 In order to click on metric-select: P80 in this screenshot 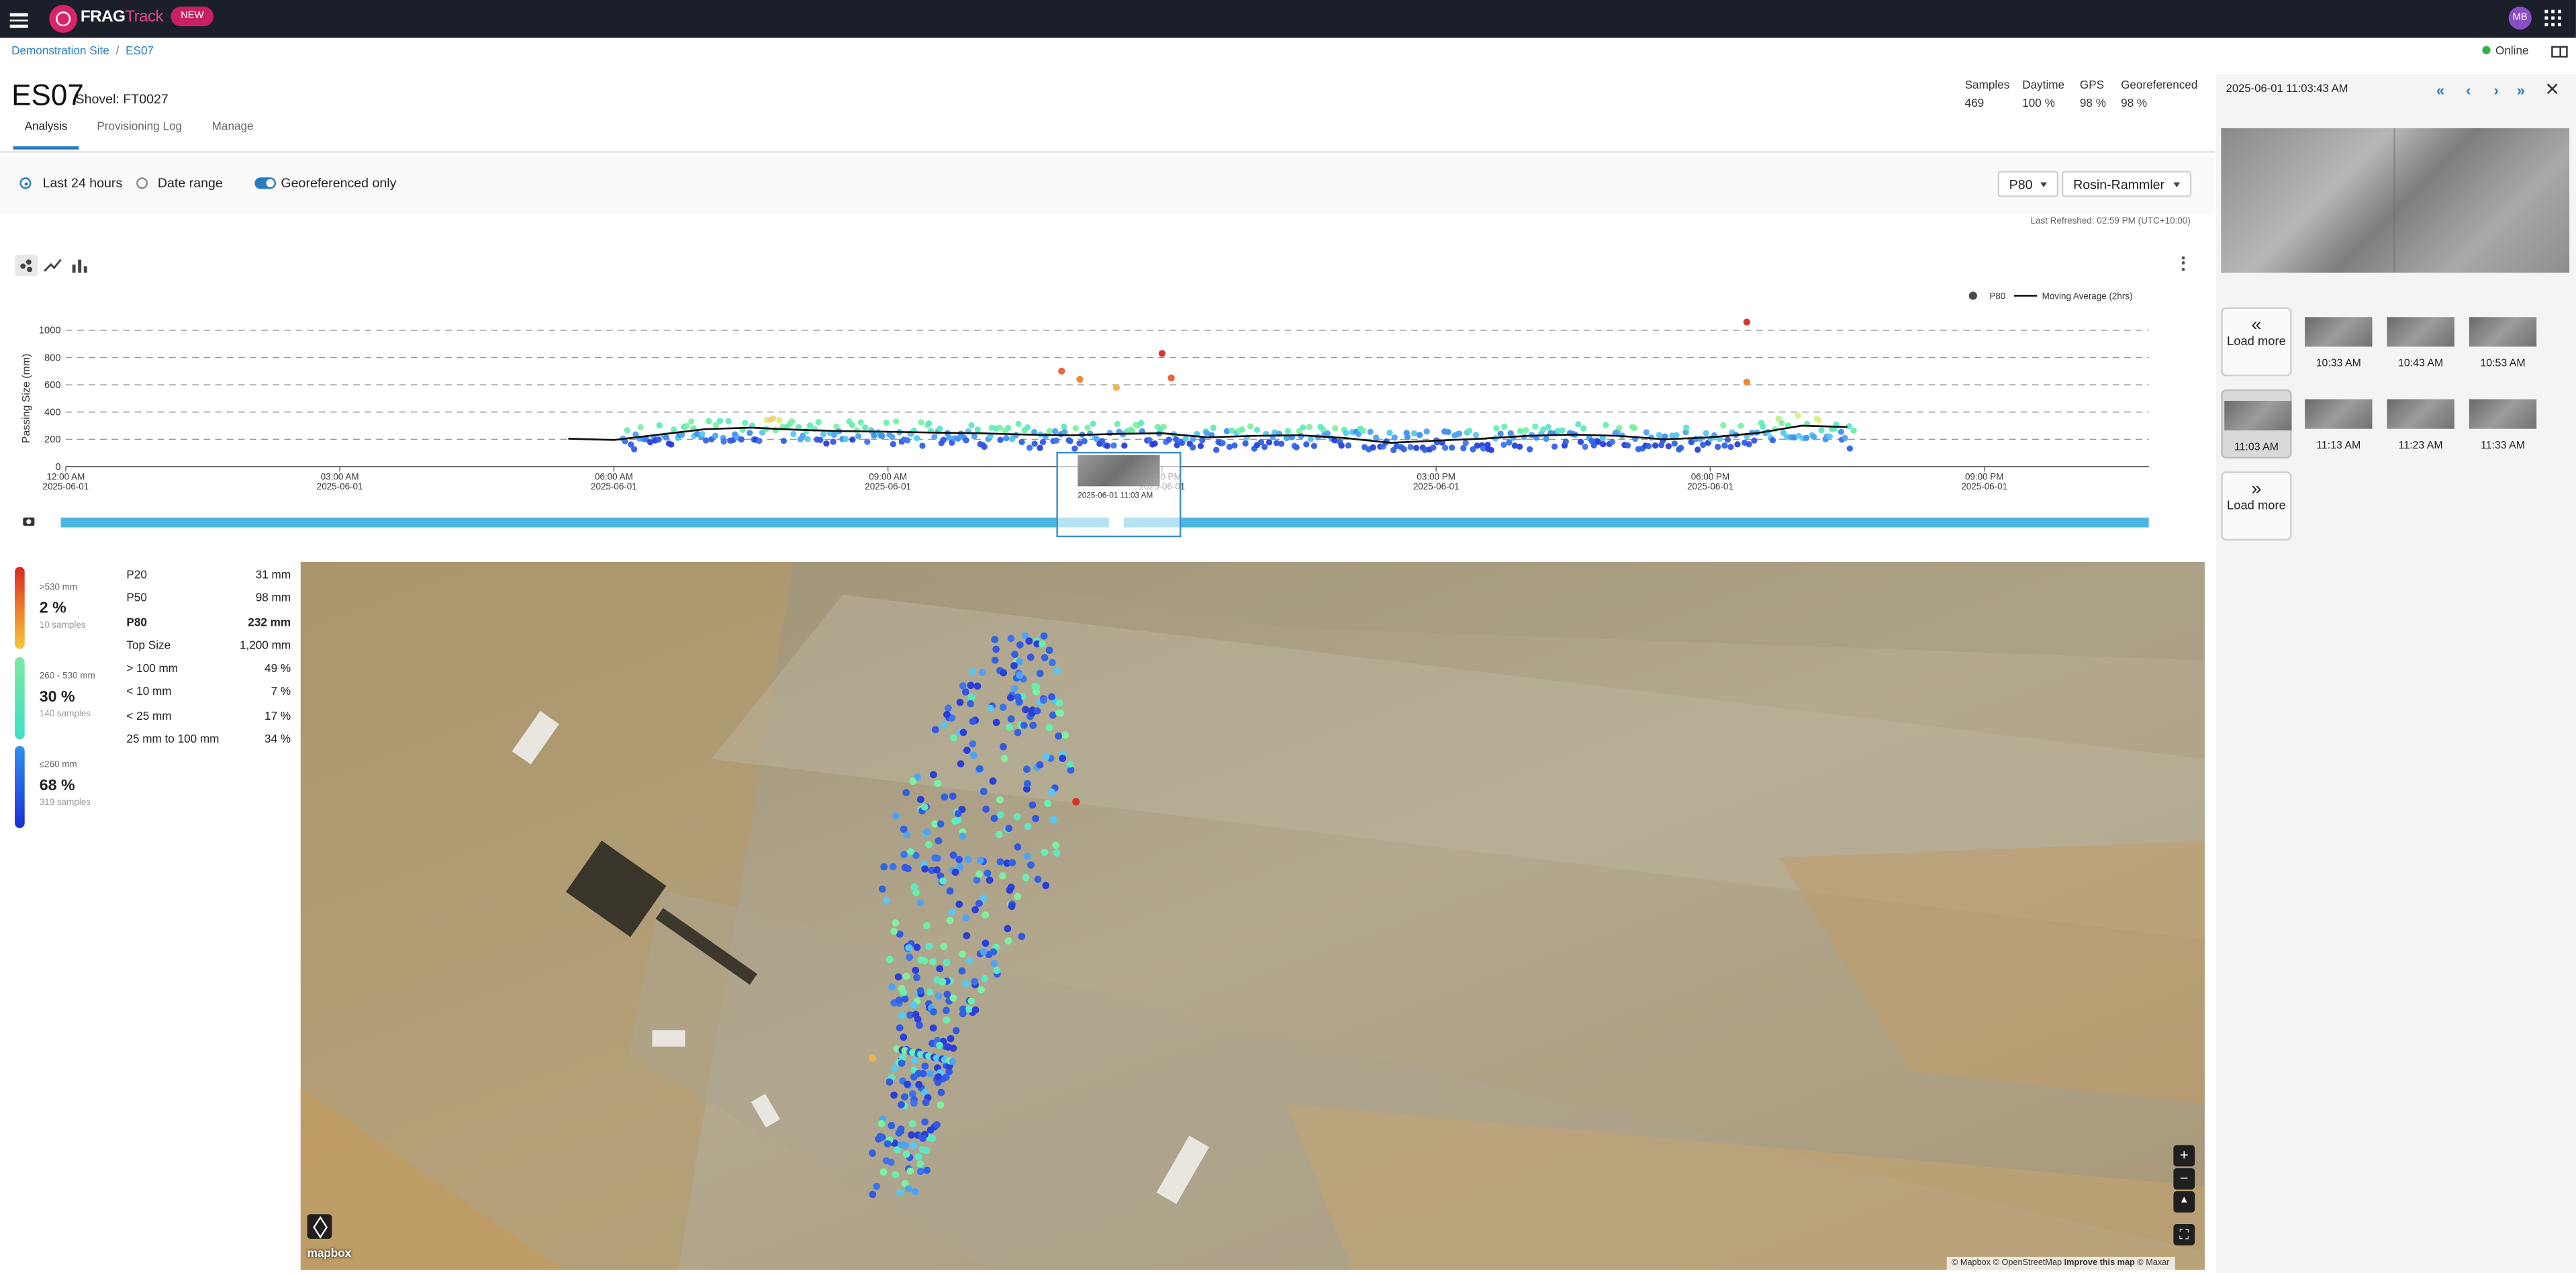, I will do `click(2028, 184)`.